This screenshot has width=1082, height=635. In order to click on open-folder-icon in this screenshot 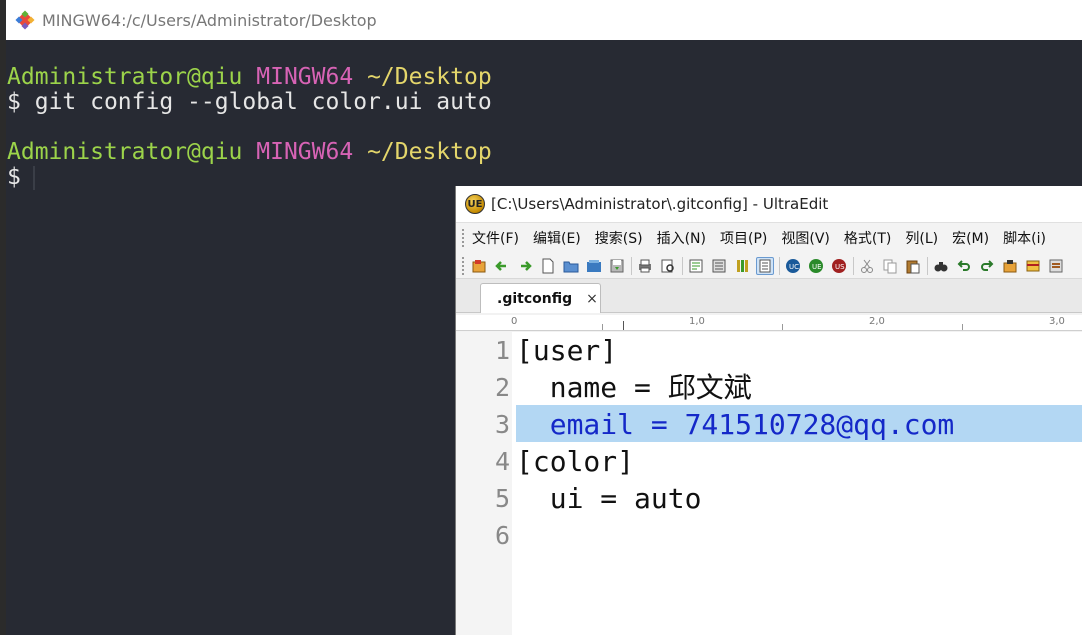, I will do `click(571, 266)`.